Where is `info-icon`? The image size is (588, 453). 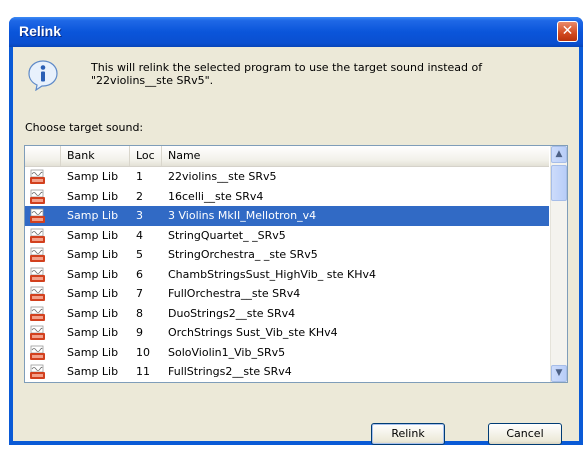
info-icon is located at coordinates (43, 75).